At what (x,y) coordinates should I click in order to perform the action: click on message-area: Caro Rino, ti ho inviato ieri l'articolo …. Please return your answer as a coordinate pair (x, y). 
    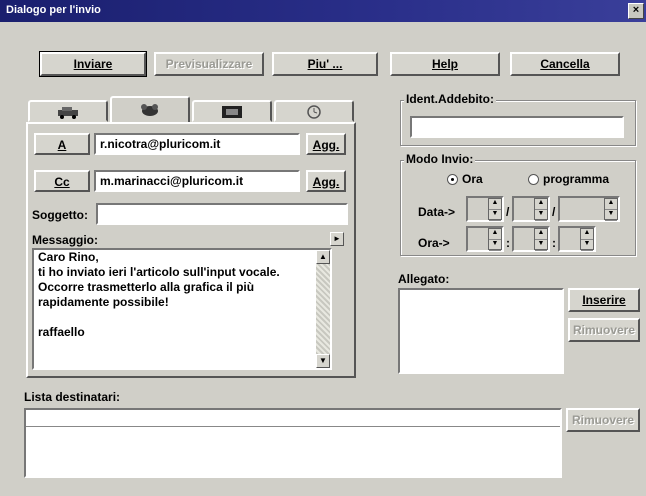
    Looking at the image, I should click on (182, 309).